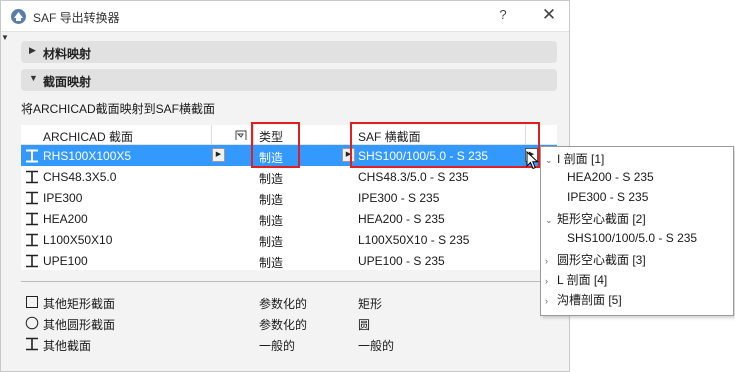 Image resolution: width=735 pixels, height=372 pixels. I want to click on window-title: SAF 导出转换器, so click(76, 18).